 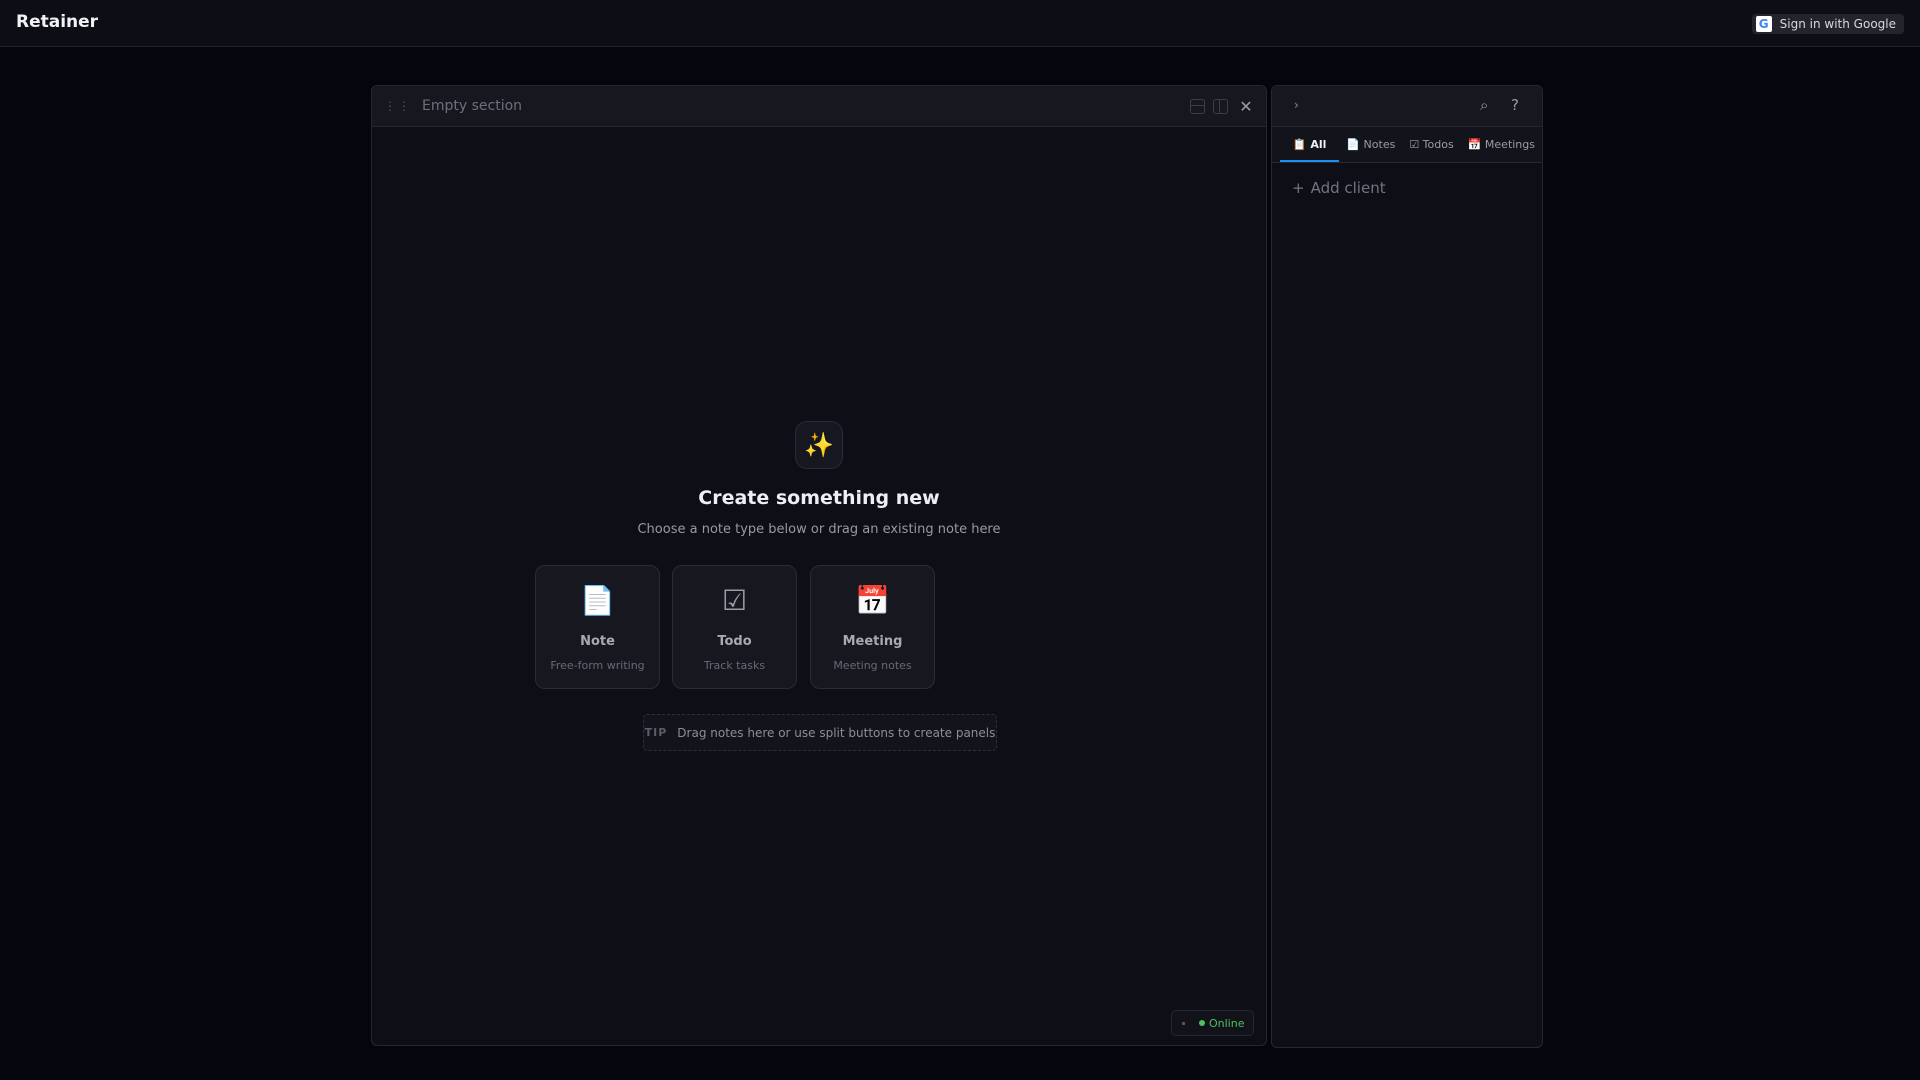 I want to click on todo-icon: ☑, so click(x=734, y=600).